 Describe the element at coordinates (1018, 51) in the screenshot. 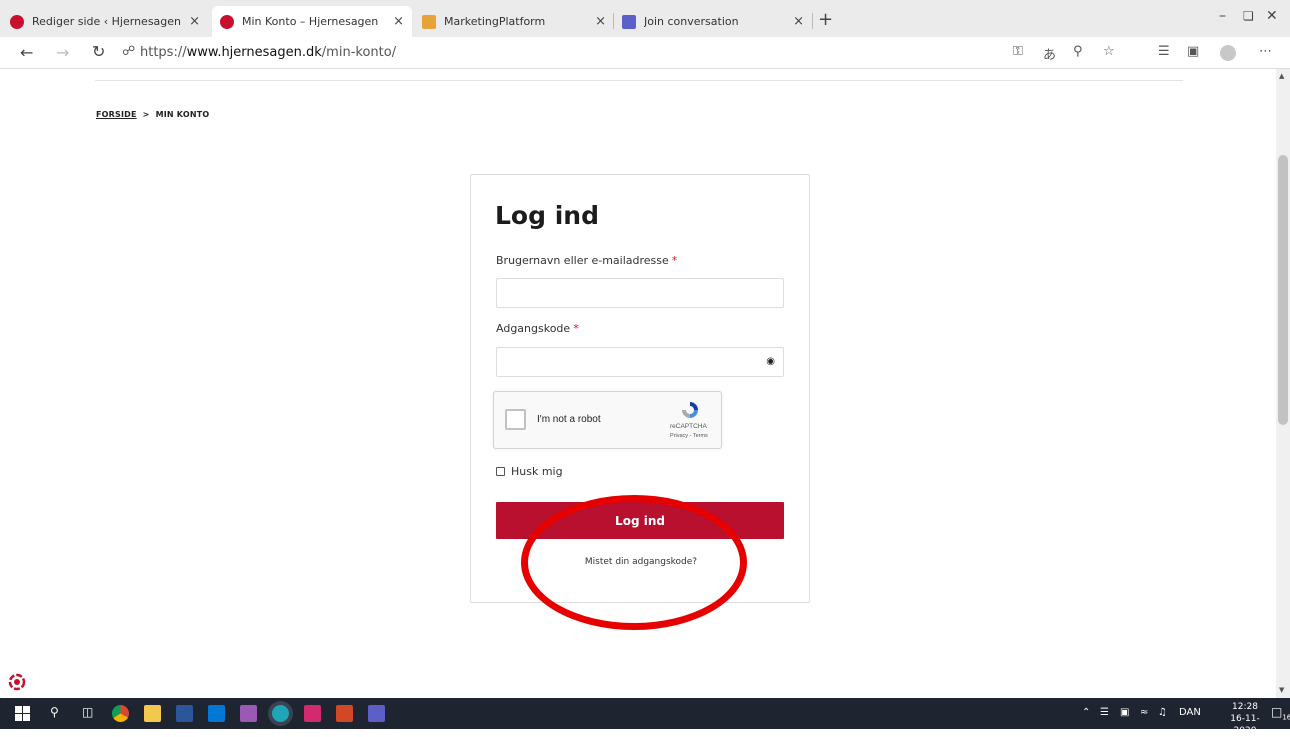

I see `key-icon: ⚿` at that location.